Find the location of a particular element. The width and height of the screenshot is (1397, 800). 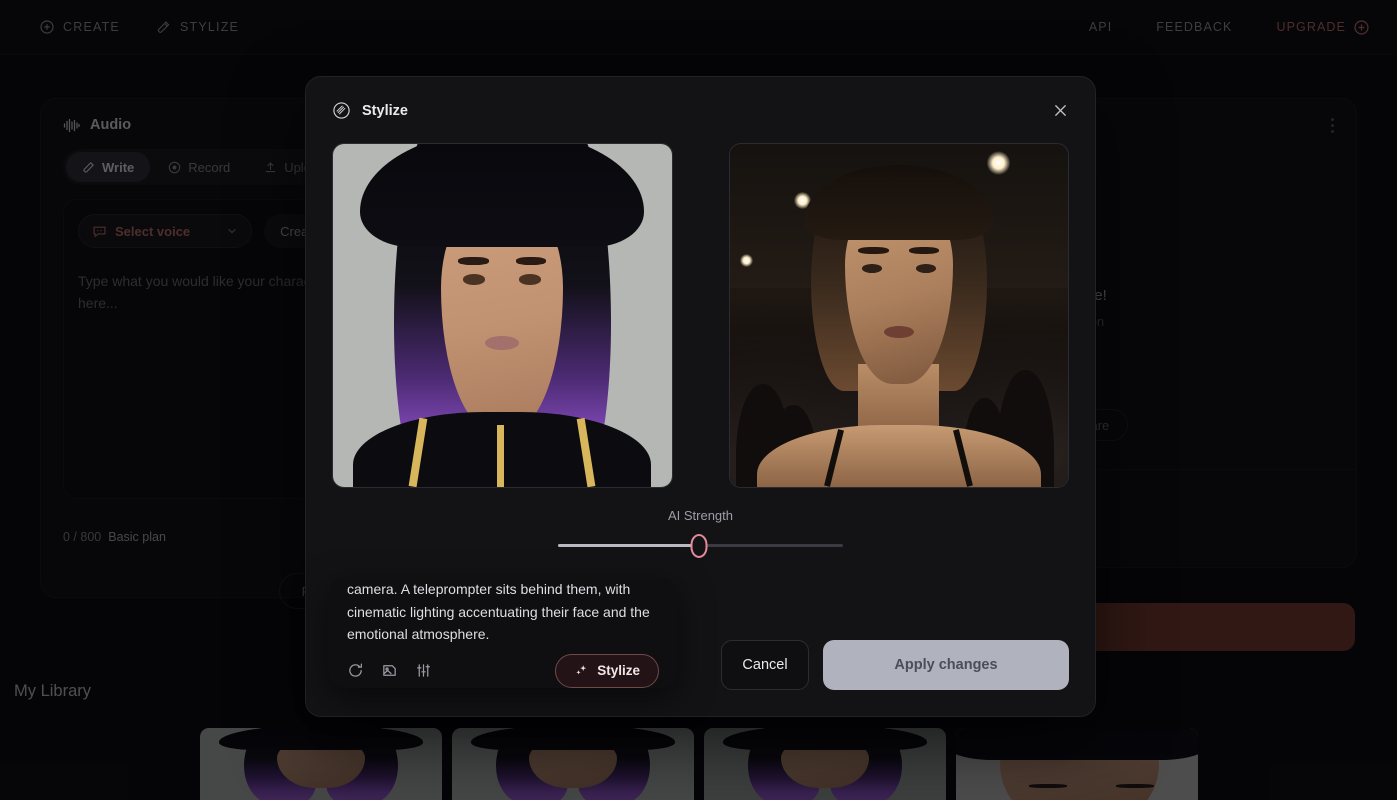

source-image is located at coordinates (502, 315).